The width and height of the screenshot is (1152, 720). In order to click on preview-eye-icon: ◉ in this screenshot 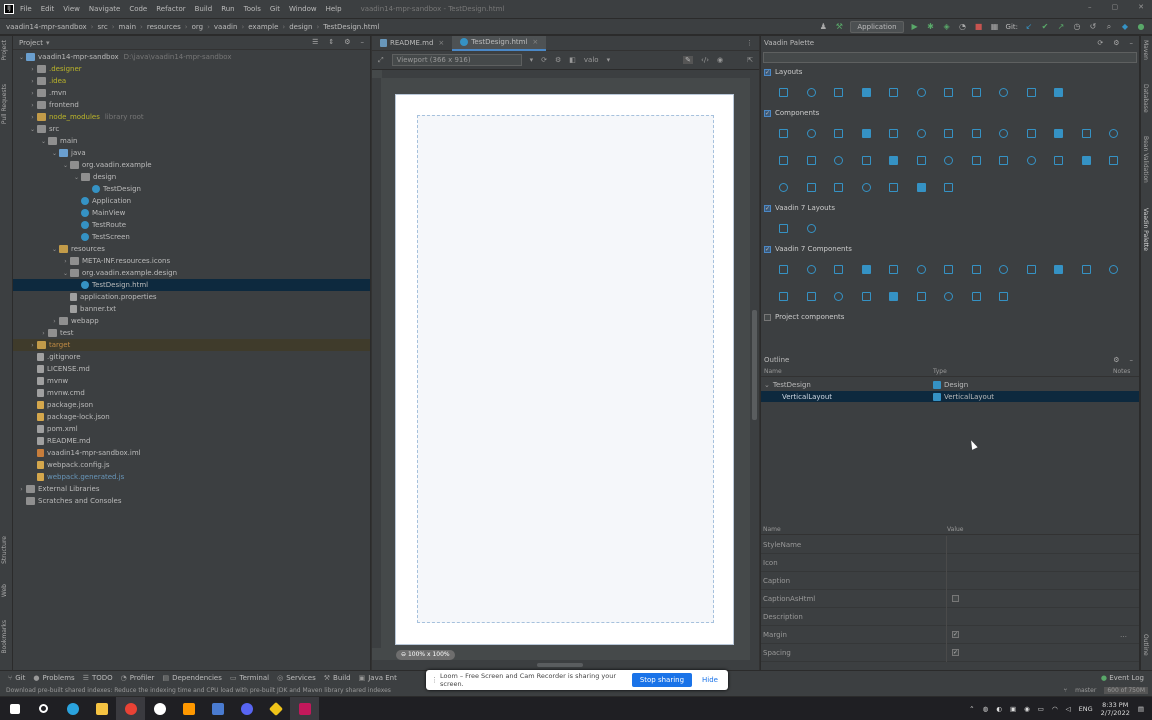, I will do `click(720, 60)`.